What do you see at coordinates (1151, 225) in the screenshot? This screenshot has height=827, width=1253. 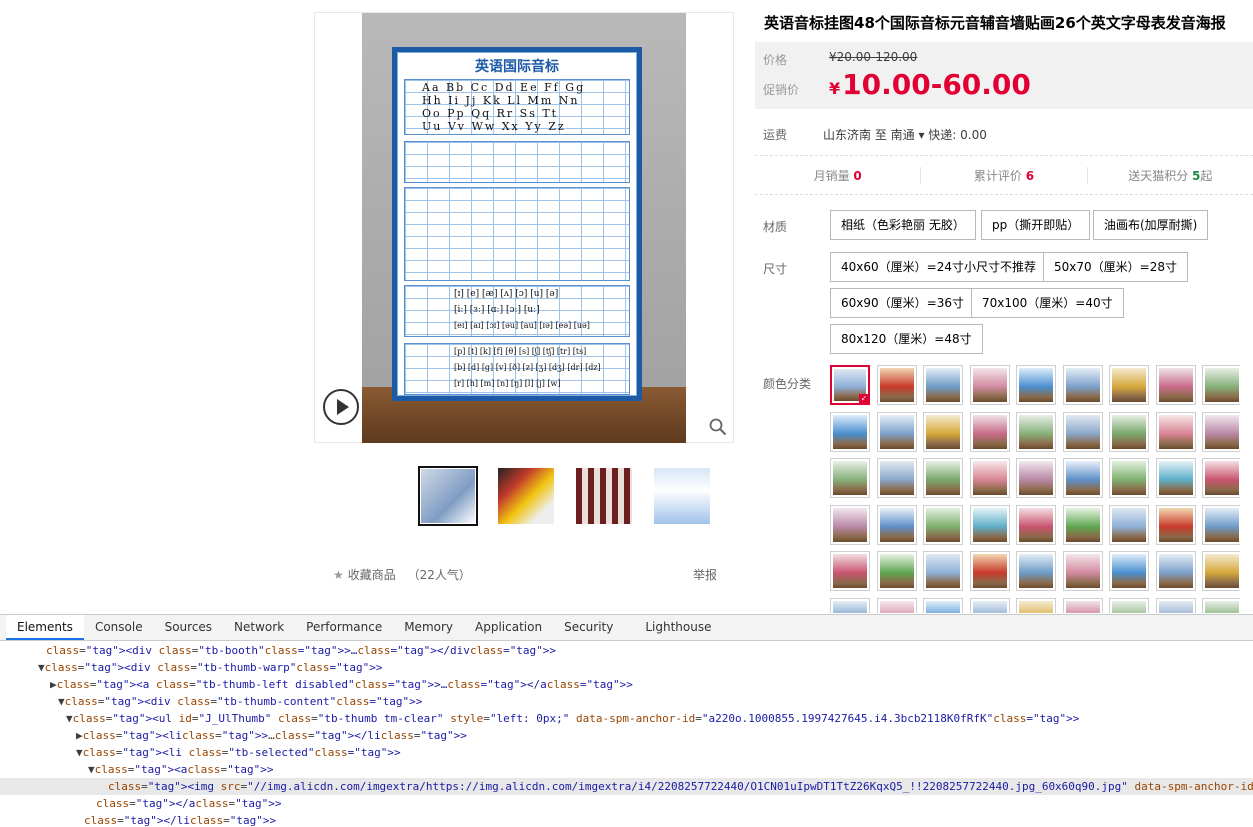 I see `material-option-canvas: 油画布(加厚耐撕)` at bounding box center [1151, 225].